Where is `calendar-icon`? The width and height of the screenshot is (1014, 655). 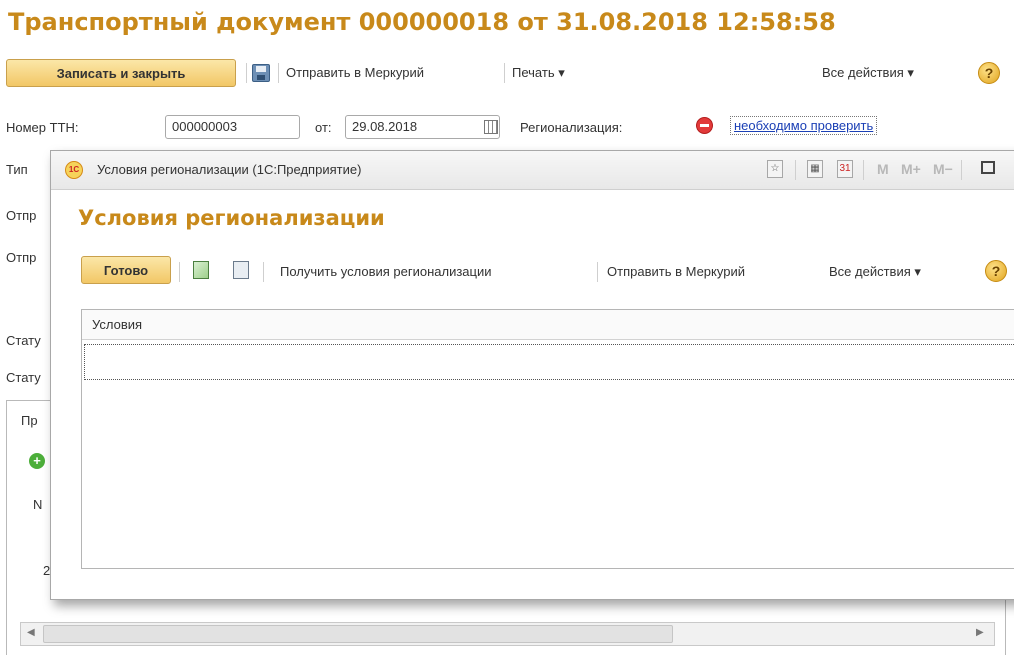
calendar-icon is located at coordinates (491, 127).